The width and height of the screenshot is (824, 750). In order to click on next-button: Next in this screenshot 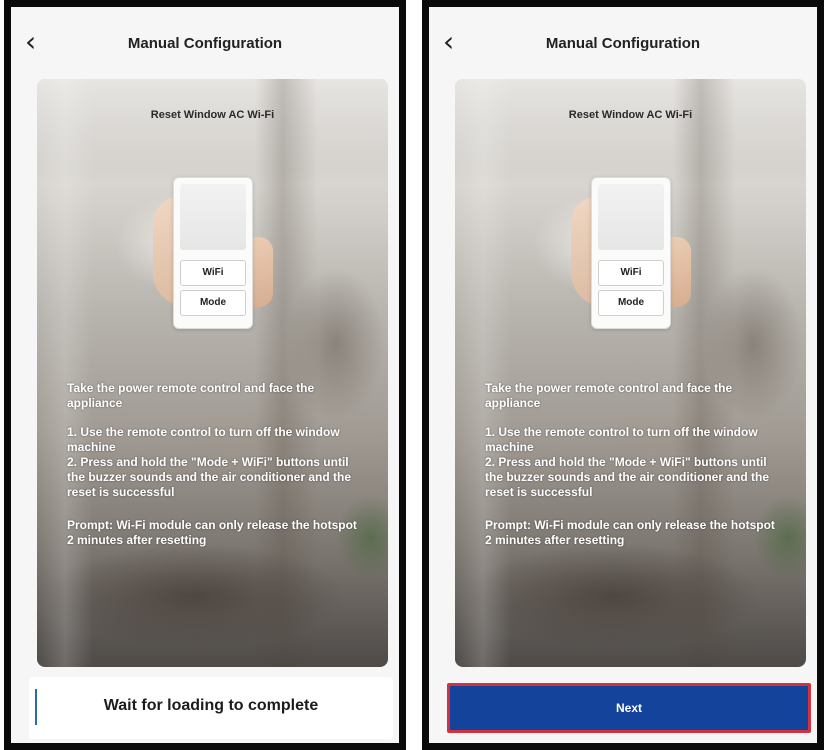, I will do `click(629, 708)`.